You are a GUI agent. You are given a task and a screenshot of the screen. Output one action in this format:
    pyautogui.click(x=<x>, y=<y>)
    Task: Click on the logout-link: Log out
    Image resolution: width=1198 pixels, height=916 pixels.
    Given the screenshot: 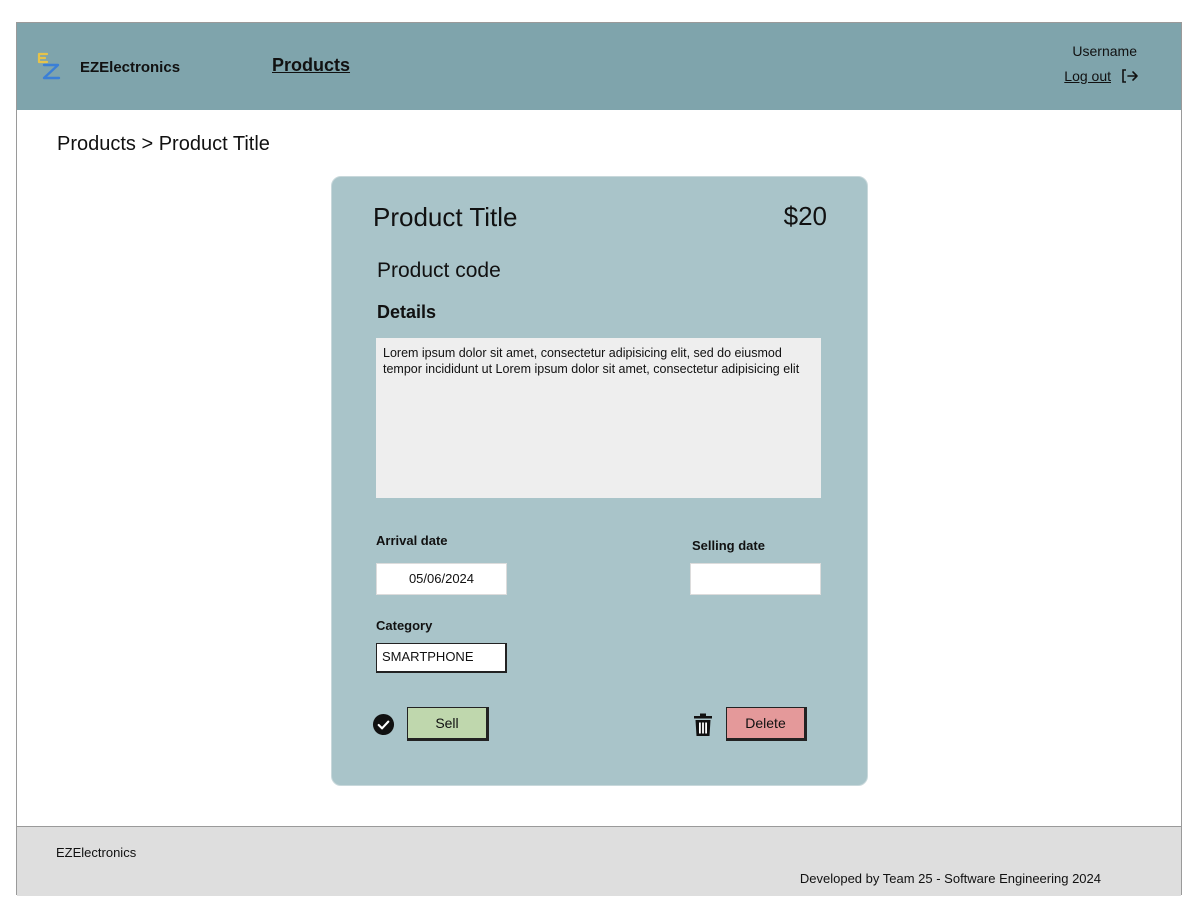 What is the action you would take?
    pyautogui.click(x=1101, y=76)
    